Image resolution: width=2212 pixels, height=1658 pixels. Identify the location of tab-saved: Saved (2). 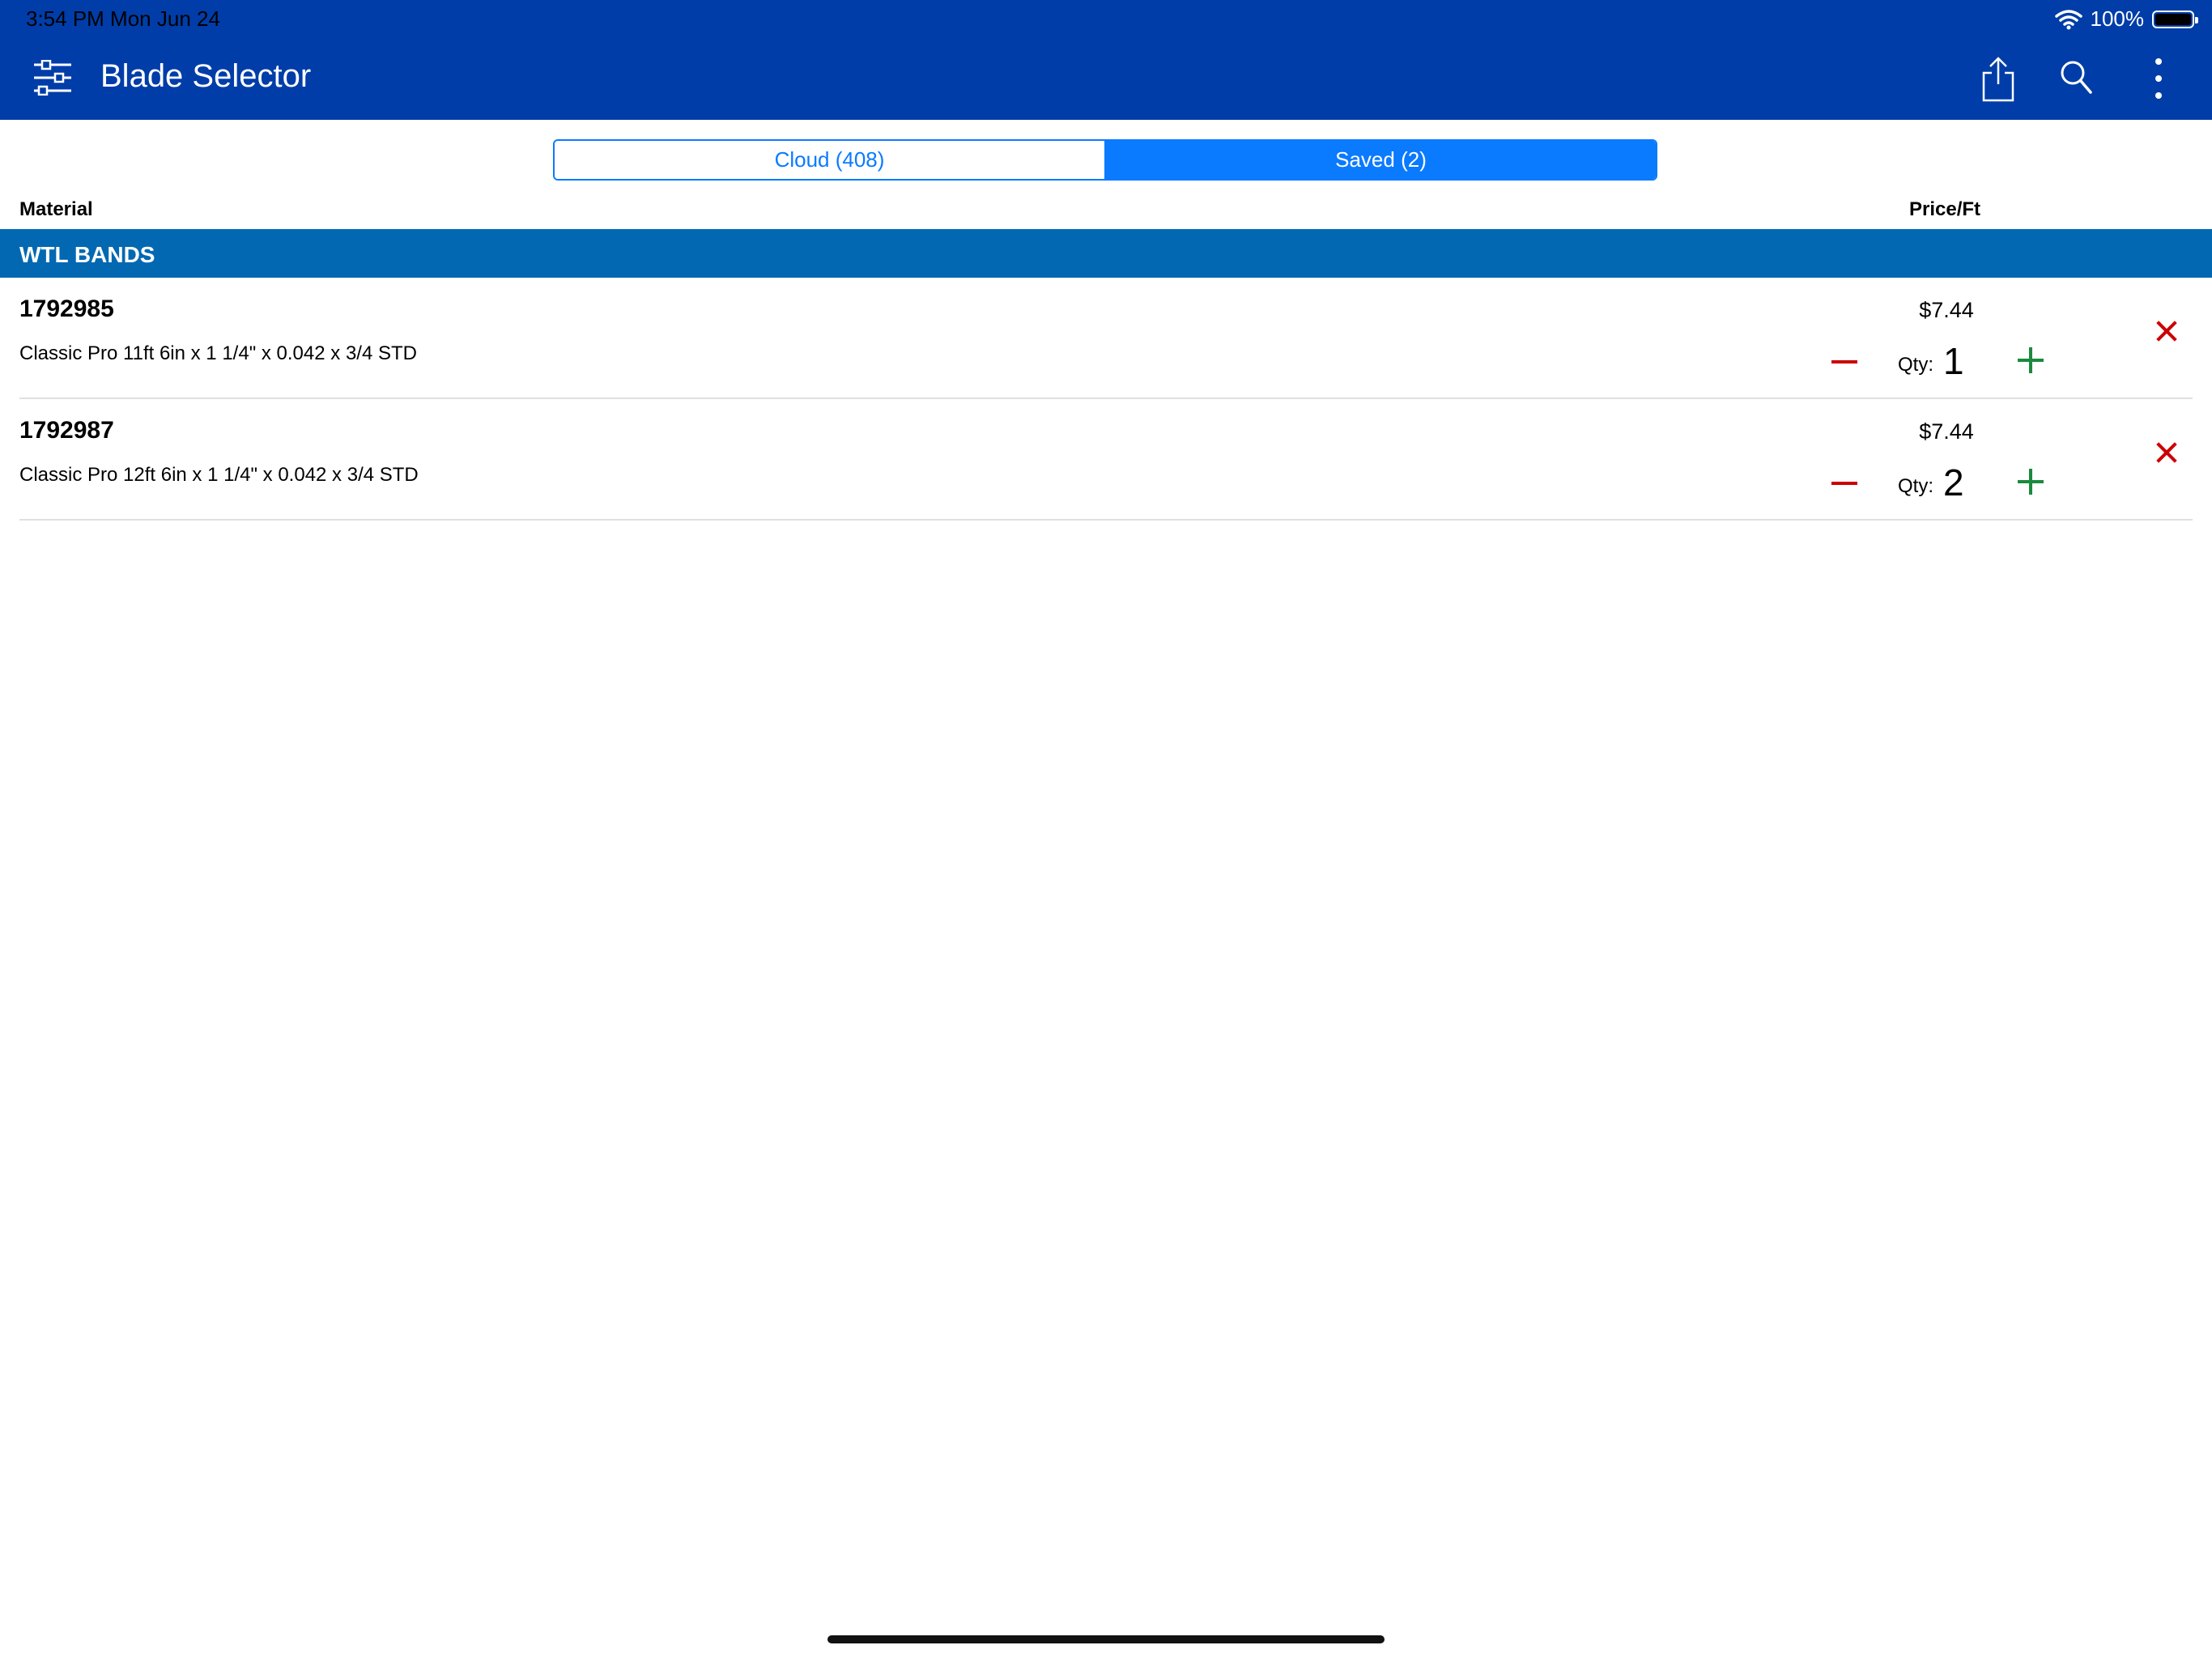
(1381, 160).